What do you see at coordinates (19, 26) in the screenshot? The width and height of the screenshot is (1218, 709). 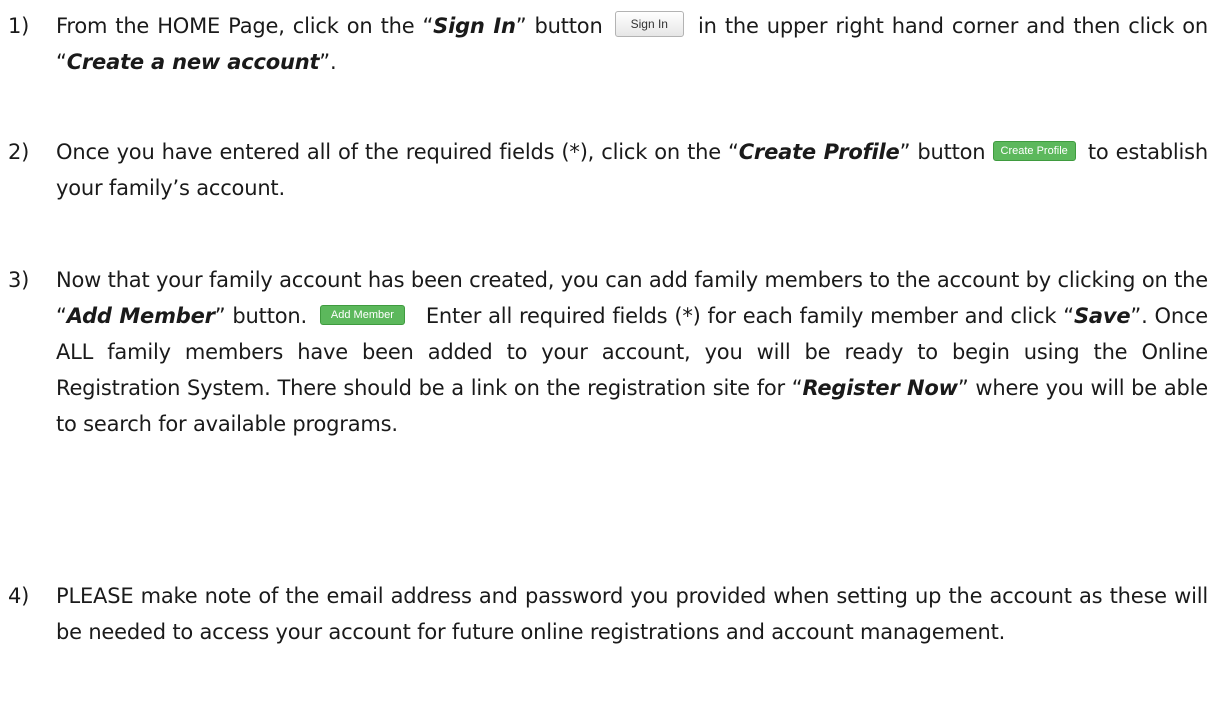 I see `step-number: 1)` at bounding box center [19, 26].